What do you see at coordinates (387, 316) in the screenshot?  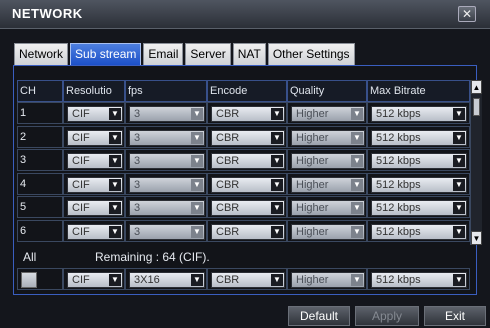 I see `apply-button: Apply` at bounding box center [387, 316].